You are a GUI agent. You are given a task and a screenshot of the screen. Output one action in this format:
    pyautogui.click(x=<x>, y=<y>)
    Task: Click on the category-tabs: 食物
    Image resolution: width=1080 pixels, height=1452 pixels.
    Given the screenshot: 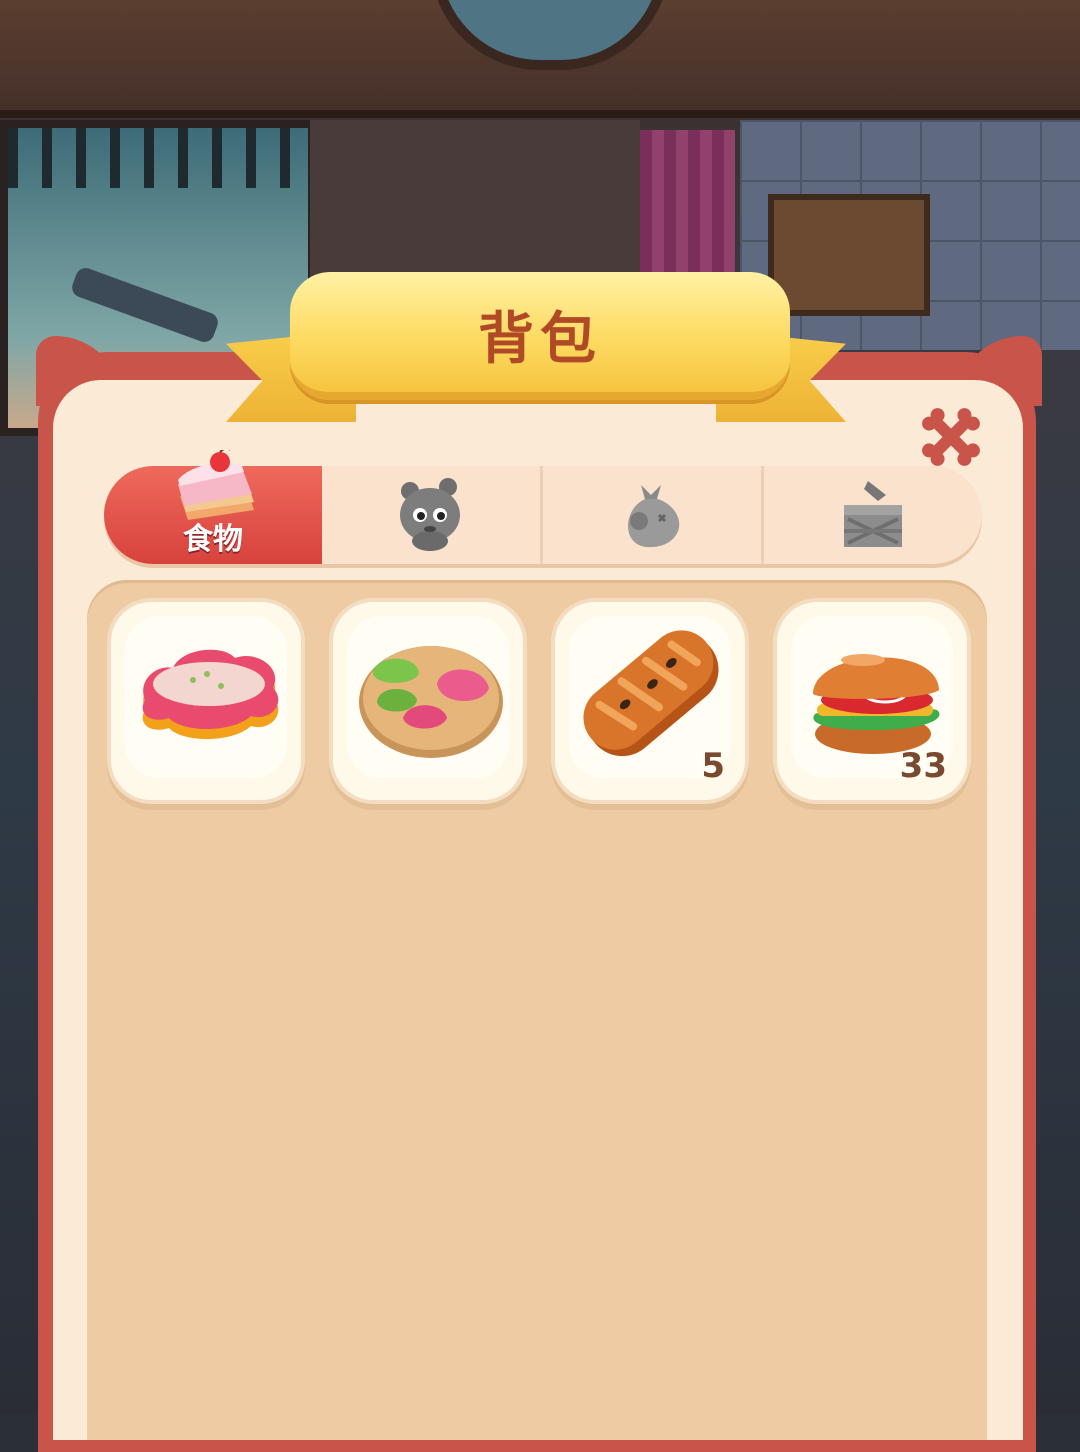 What is the action you would take?
    pyautogui.click(x=543, y=507)
    